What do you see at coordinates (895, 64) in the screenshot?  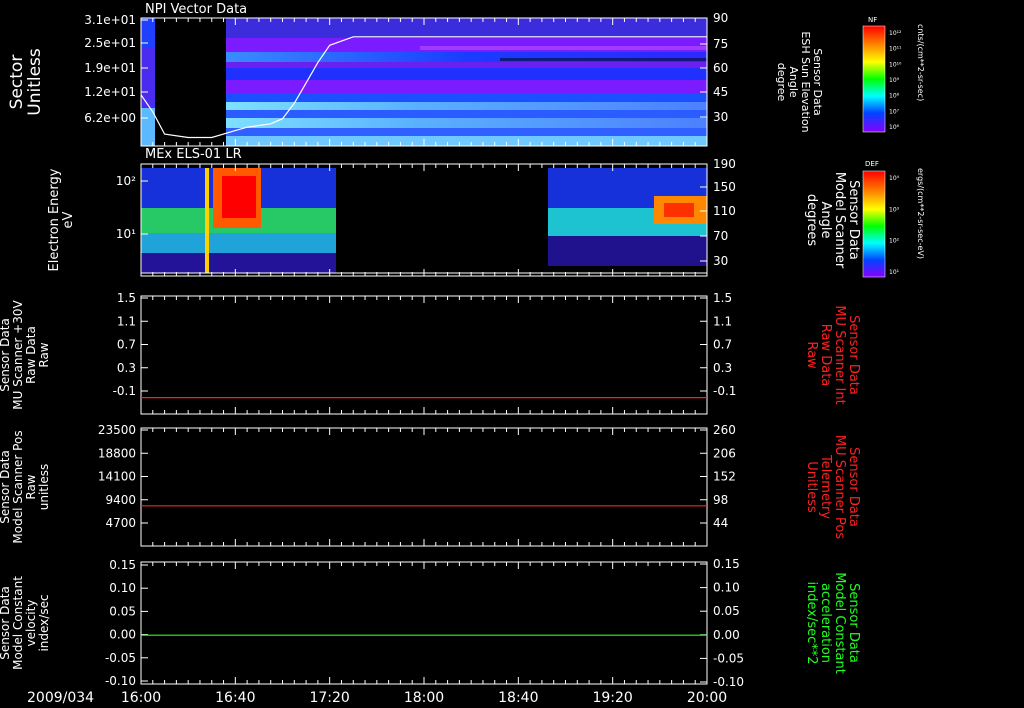 I see `colorbar-tick-label: 10¹⁰` at bounding box center [895, 64].